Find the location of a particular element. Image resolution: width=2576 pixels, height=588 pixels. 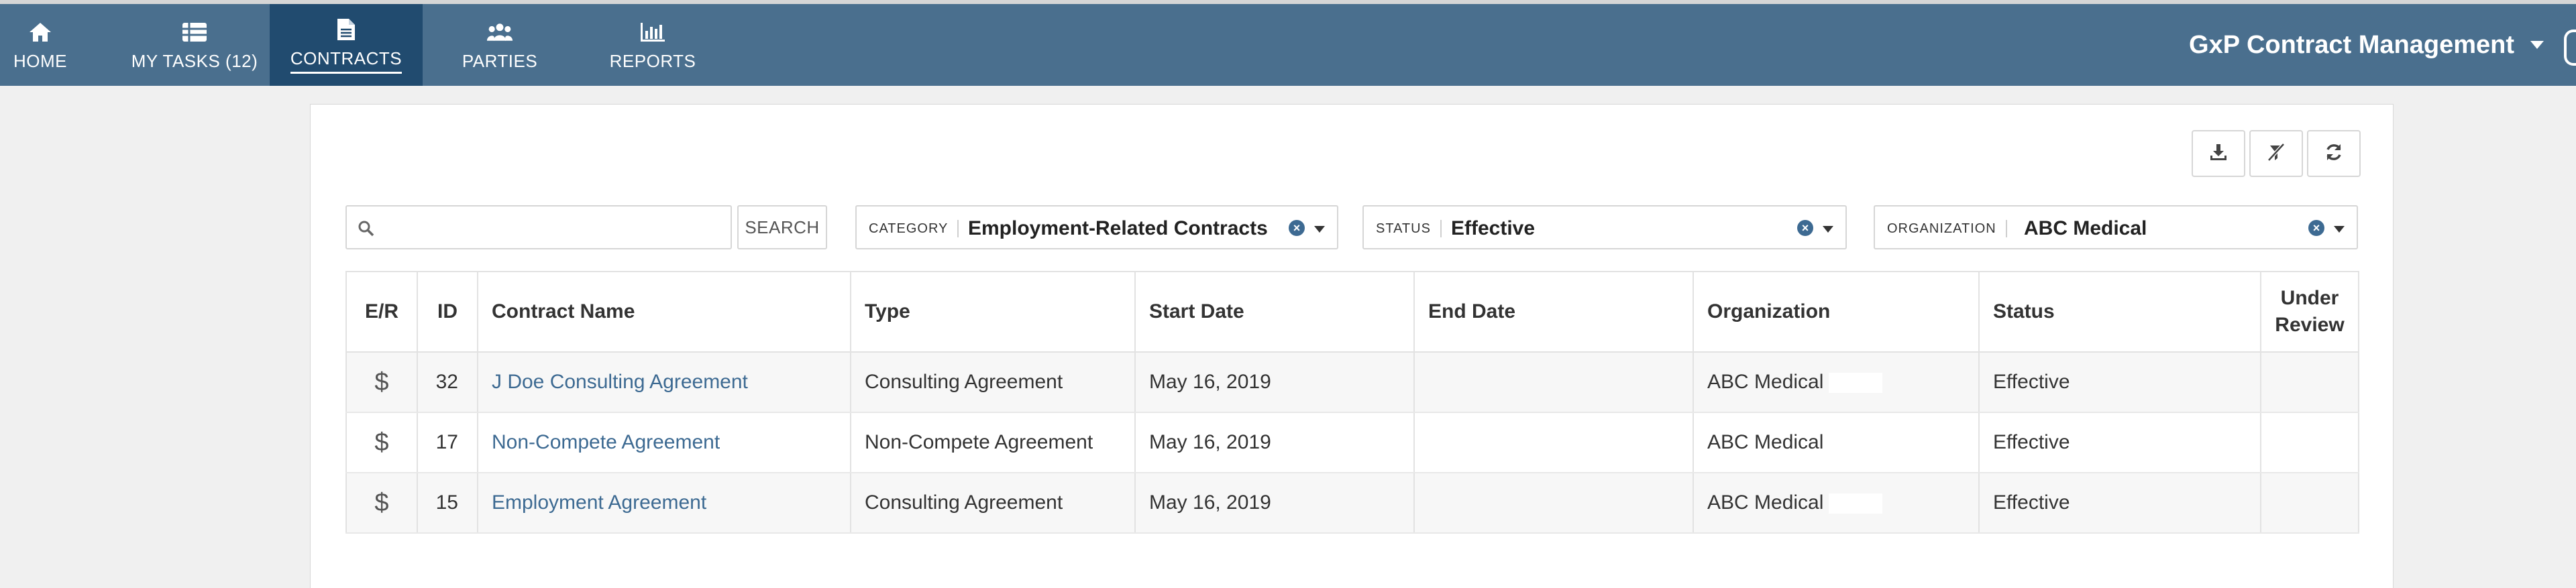

contract-name-cell: Employment Agreement is located at coordinates (664, 503).